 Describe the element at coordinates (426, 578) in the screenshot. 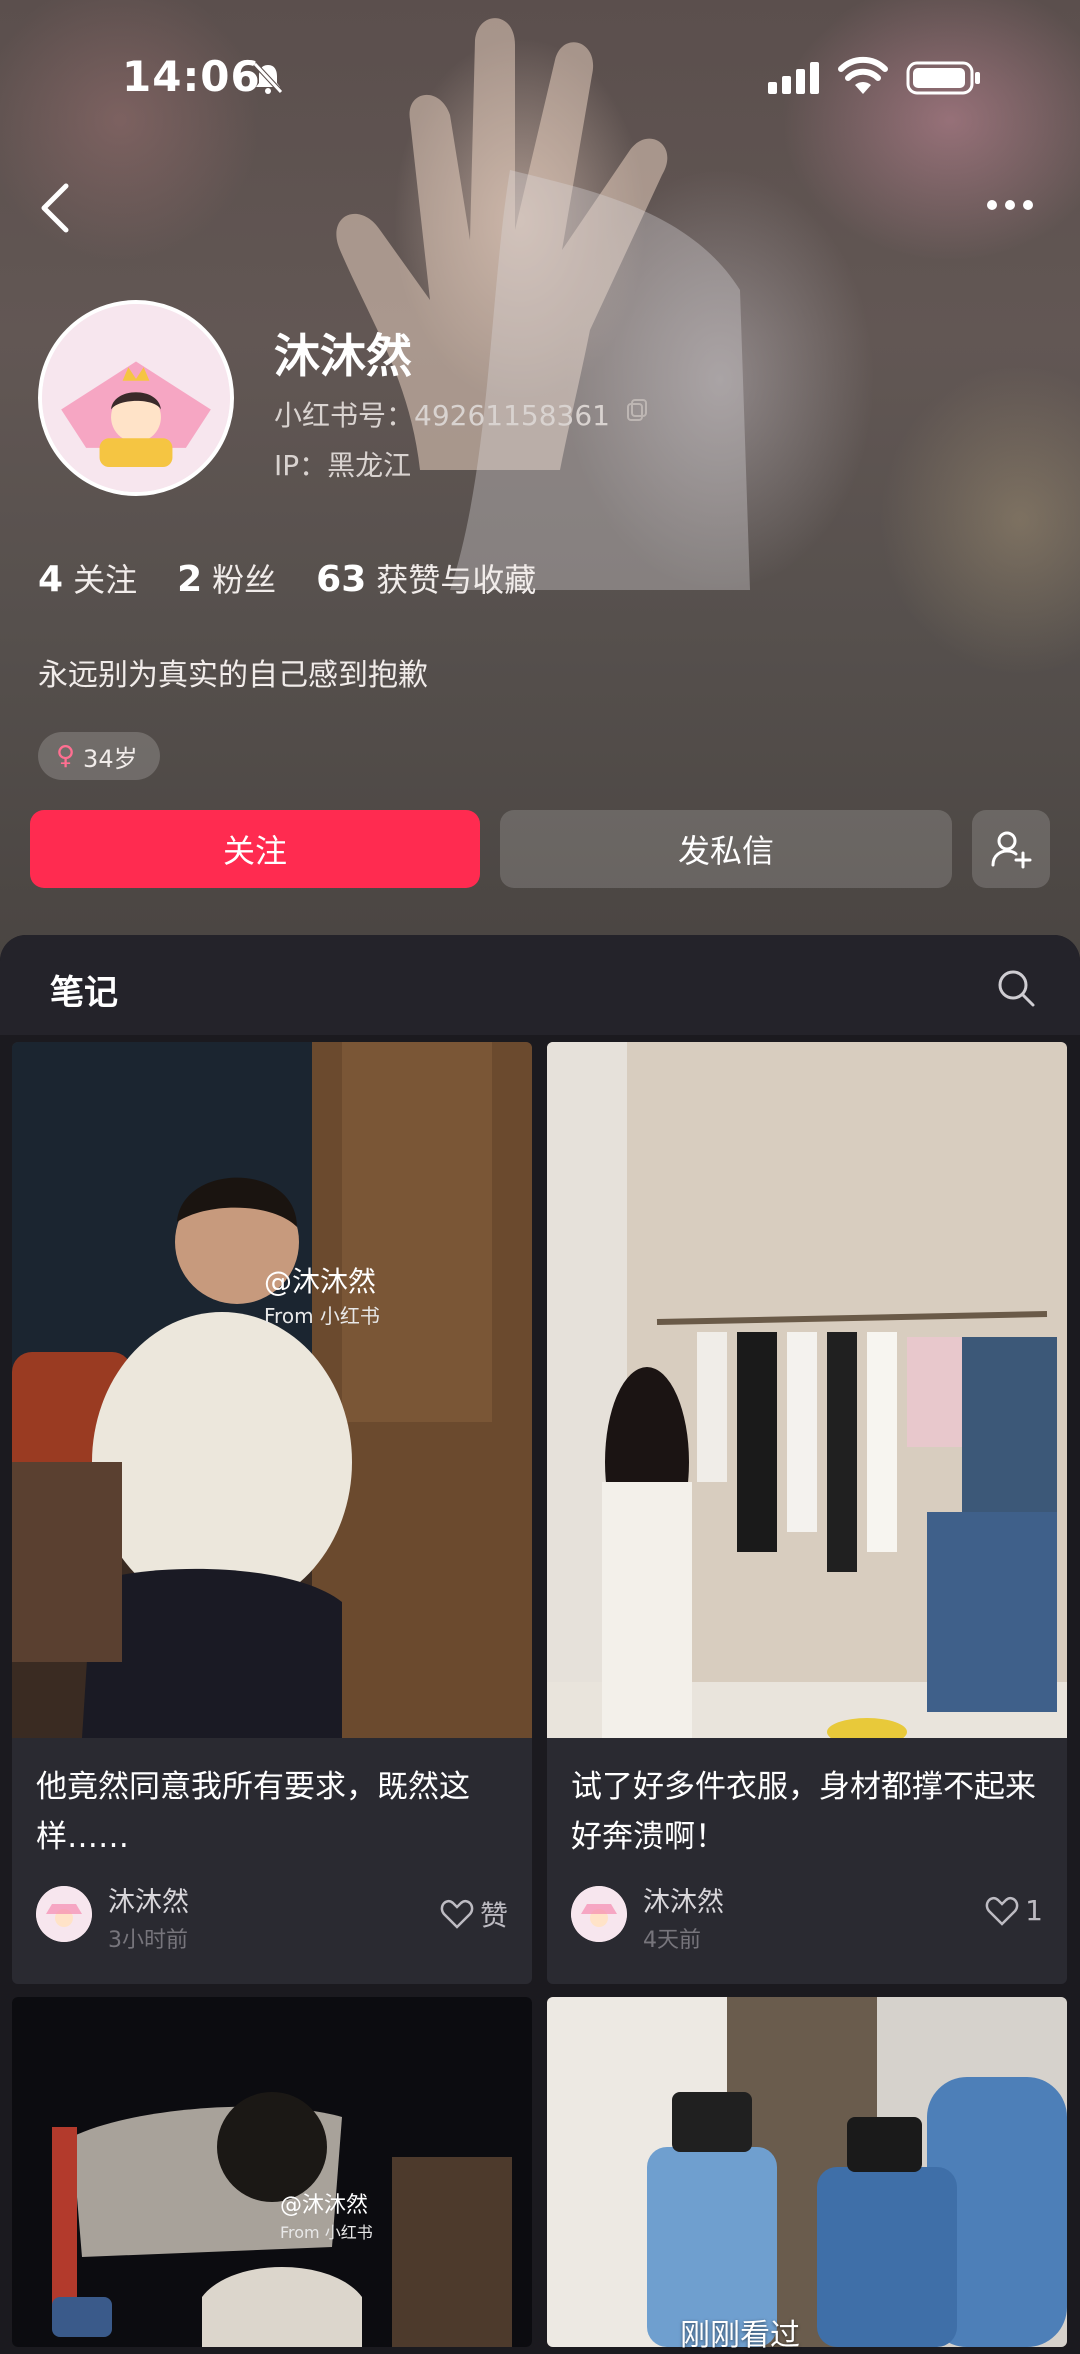

I see `stat-likes-collects: 63 获赞与收藏` at that location.